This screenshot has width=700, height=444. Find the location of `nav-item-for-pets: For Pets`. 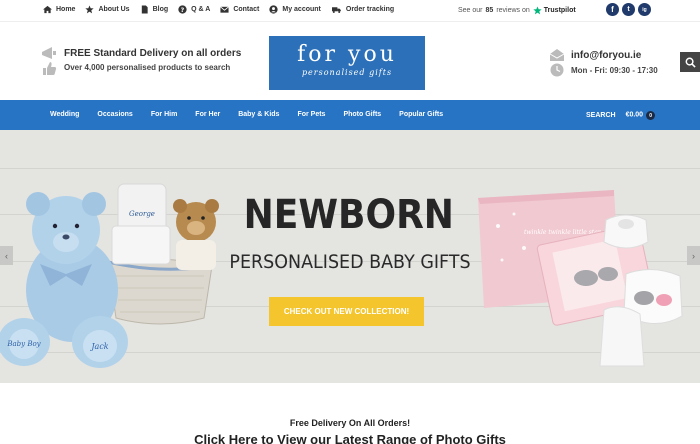

nav-item-for-pets: For Pets is located at coordinates (311, 114).